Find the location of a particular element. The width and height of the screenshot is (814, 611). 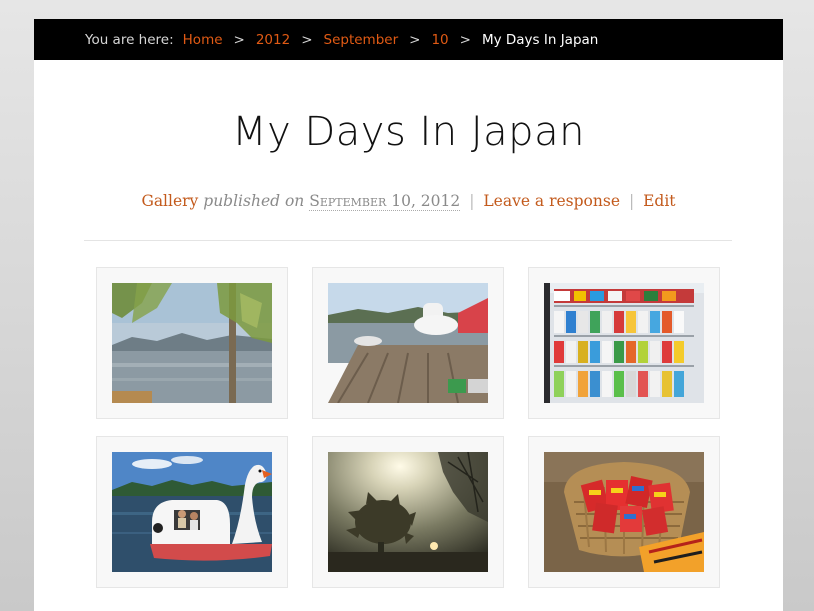

vending-drinks-cooler-photo is located at coordinates (624, 343).